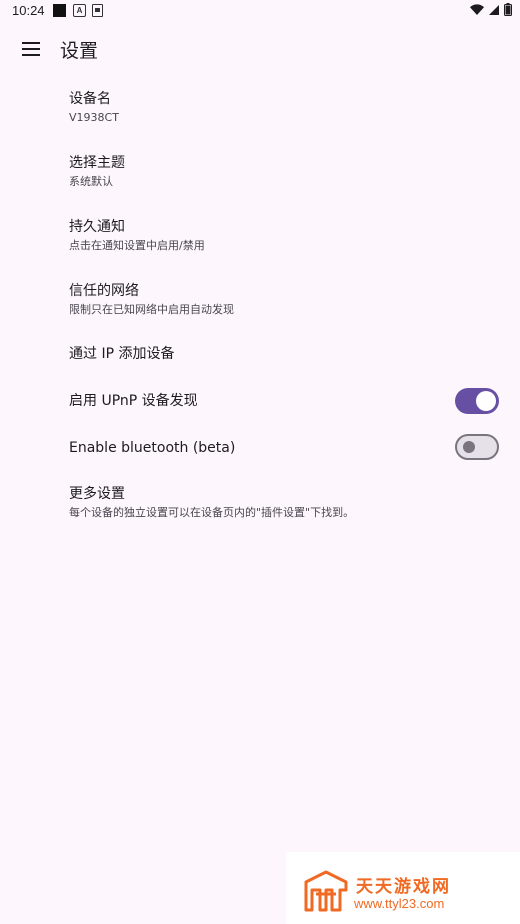 The width and height of the screenshot is (520, 924). I want to click on pref-title: 通过 IP 添加设备, so click(122, 354).